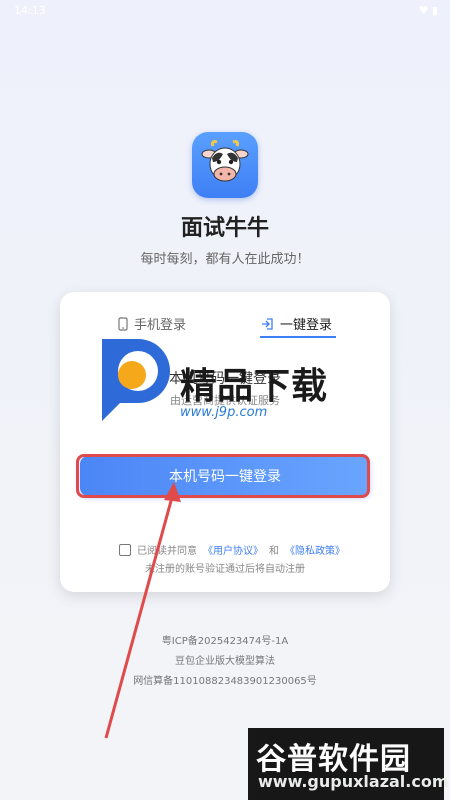 The height and width of the screenshot is (800, 450). What do you see at coordinates (225, 641) in the screenshot?
I see `icp-record: 粤ICP备2025423474号-1A` at bounding box center [225, 641].